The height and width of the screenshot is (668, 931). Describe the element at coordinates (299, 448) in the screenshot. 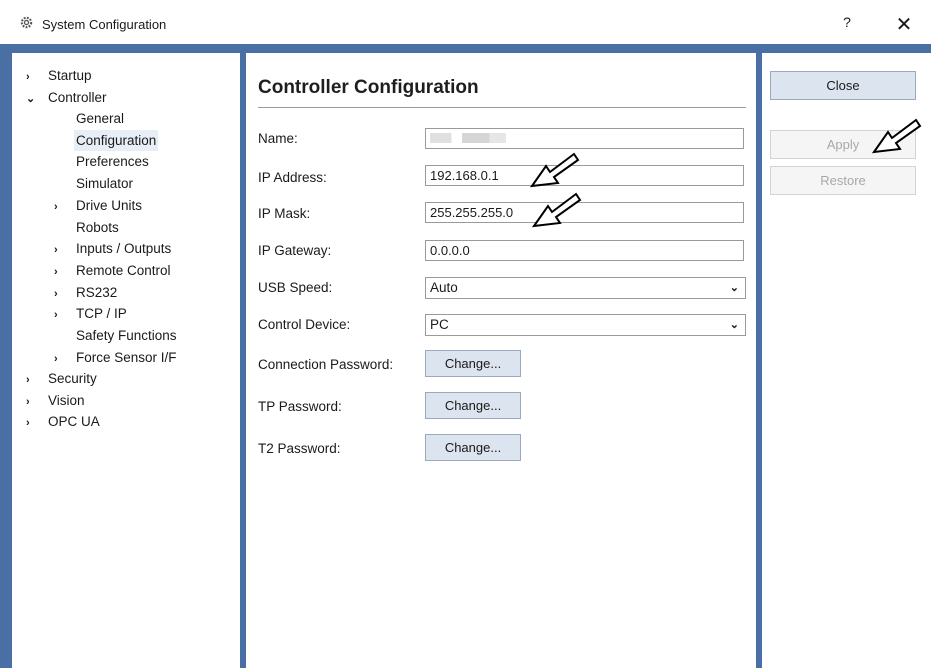

I see `t2-password-label: T2 Password:` at that location.